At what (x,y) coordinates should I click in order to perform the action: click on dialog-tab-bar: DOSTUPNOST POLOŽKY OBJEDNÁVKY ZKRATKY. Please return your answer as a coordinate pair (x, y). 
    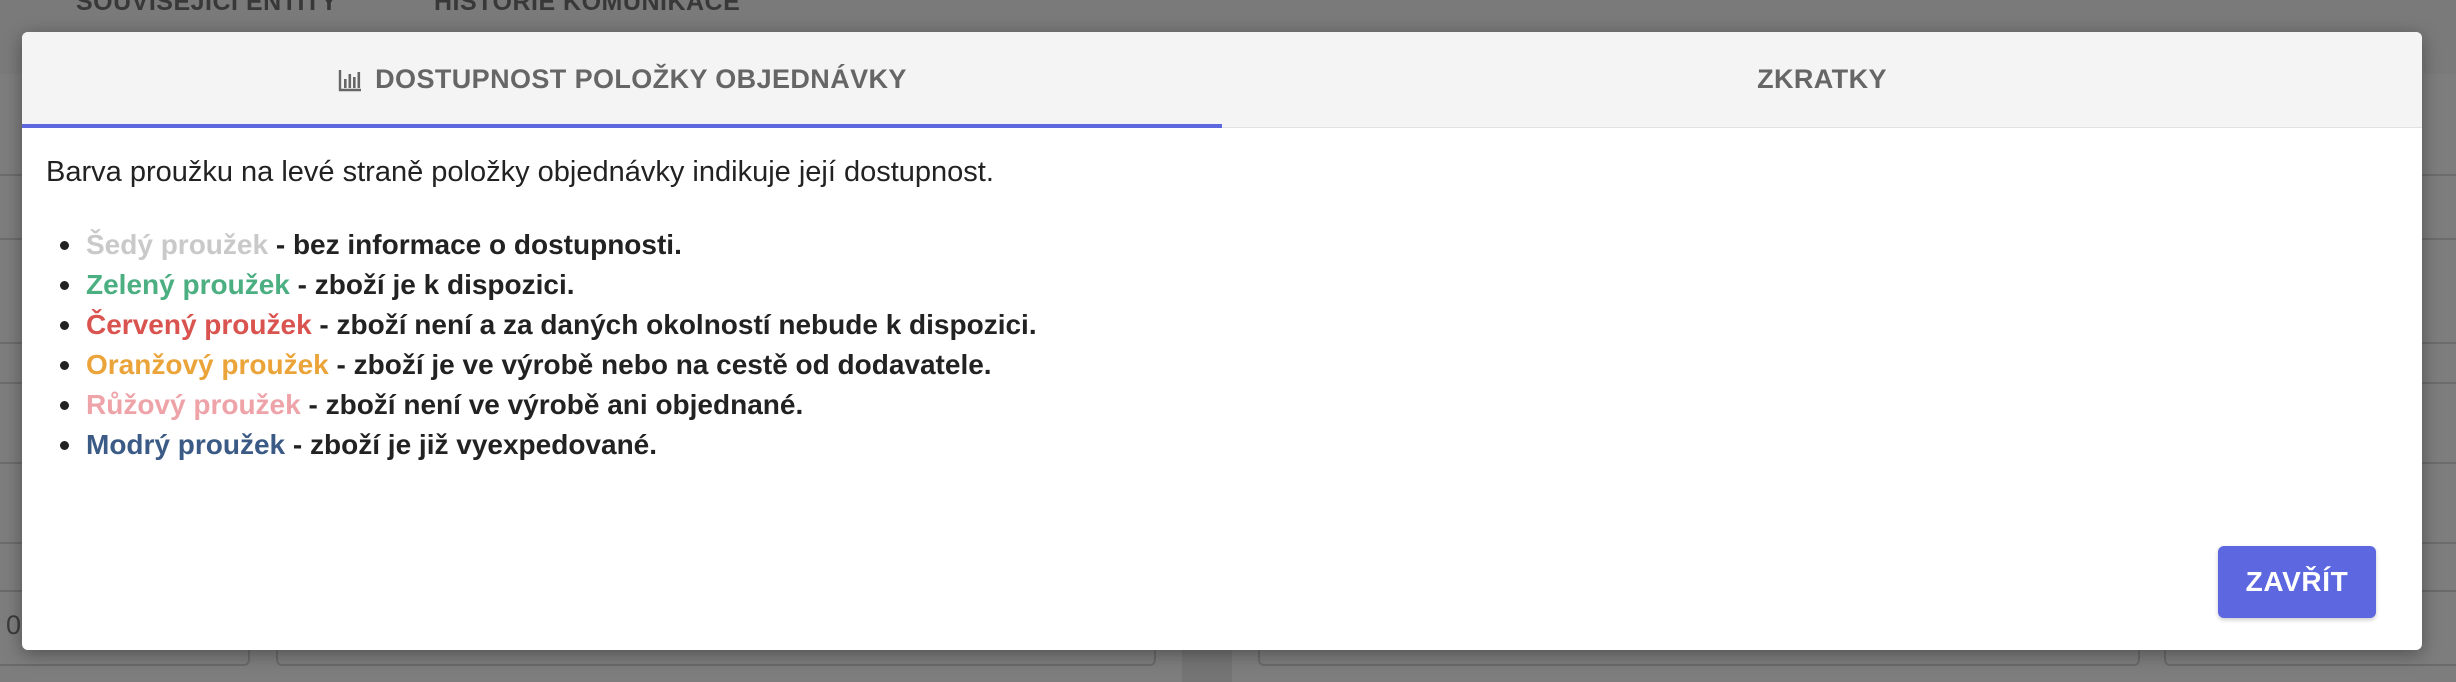
    Looking at the image, I should click on (1222, 80).